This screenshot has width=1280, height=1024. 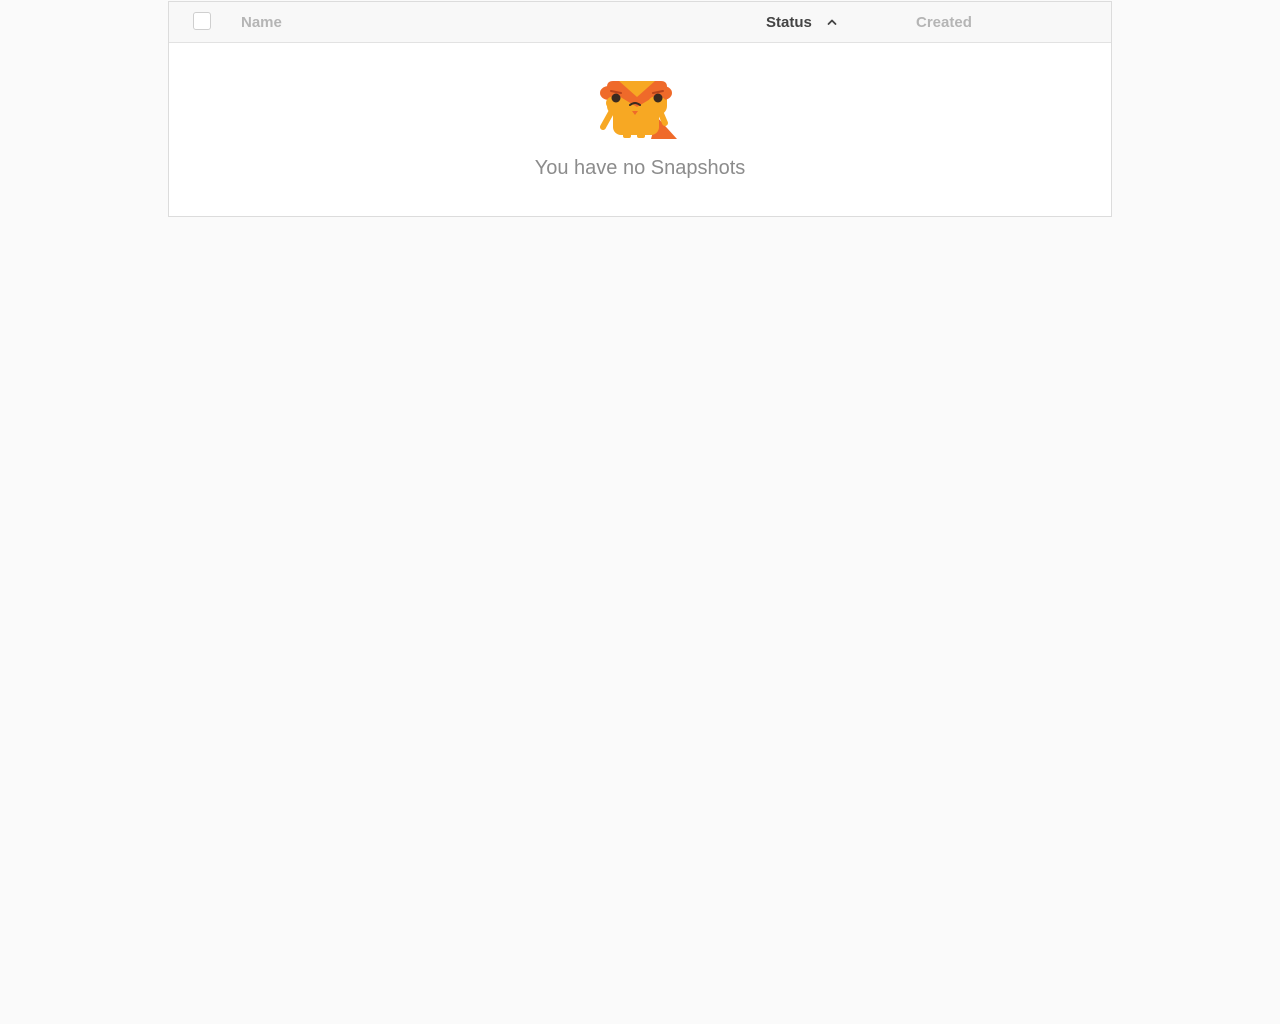 I want to click on select-all-checkbox, so click(x=202, y=21).